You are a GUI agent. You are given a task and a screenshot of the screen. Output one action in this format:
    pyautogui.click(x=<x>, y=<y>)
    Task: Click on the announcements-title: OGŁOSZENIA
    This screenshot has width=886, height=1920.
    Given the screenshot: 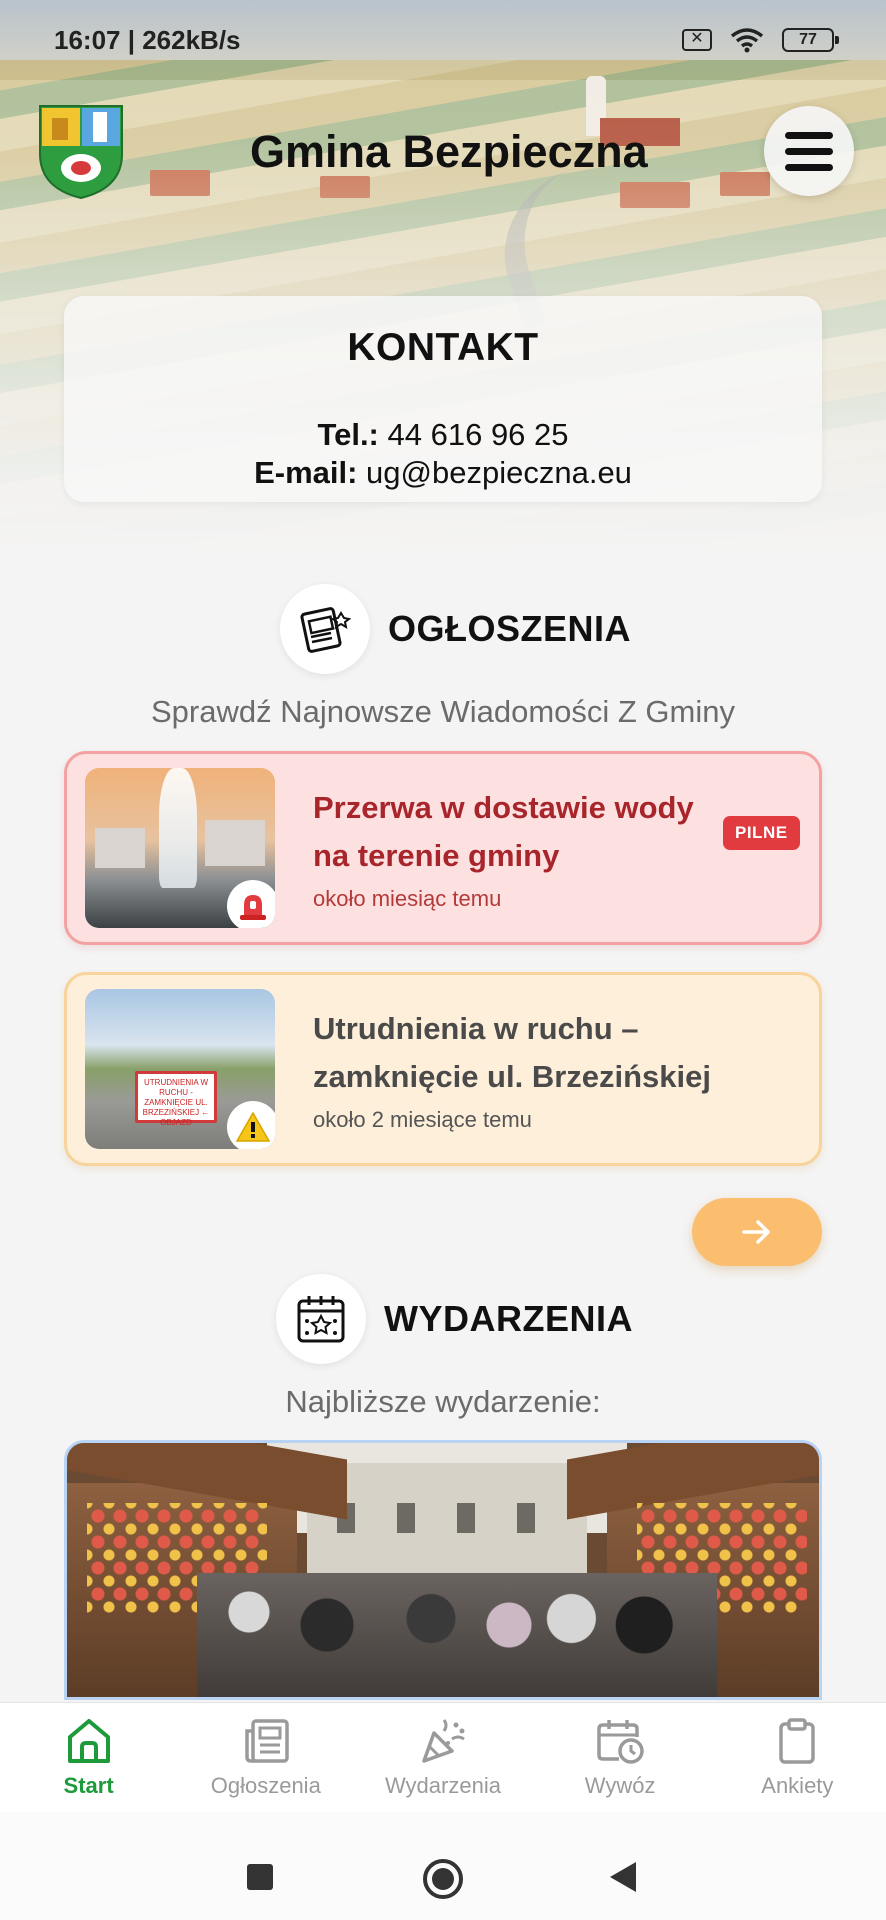 What is the action you would take?
    pyautogui.click(x=510, y=628)
    